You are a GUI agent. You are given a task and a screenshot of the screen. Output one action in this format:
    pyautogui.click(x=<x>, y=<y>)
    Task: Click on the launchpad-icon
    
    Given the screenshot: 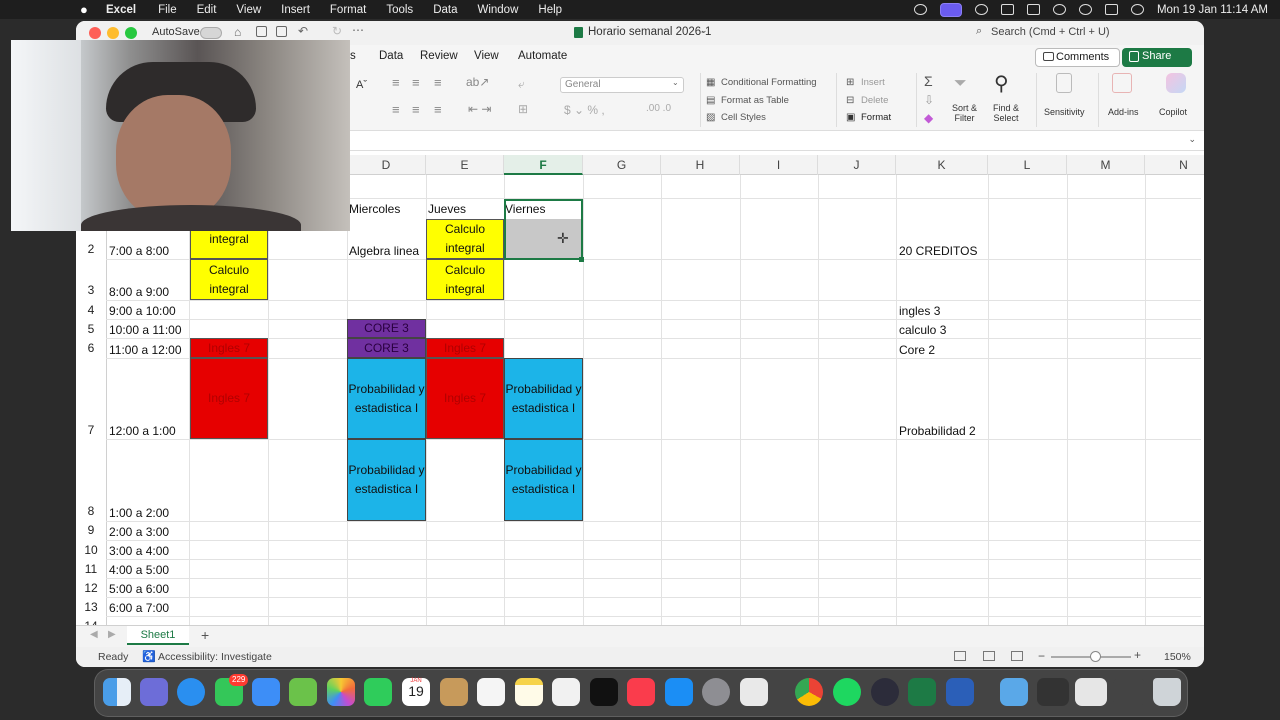 What is the action you would take?
    pyautogui.click(x=154, y=692)
    